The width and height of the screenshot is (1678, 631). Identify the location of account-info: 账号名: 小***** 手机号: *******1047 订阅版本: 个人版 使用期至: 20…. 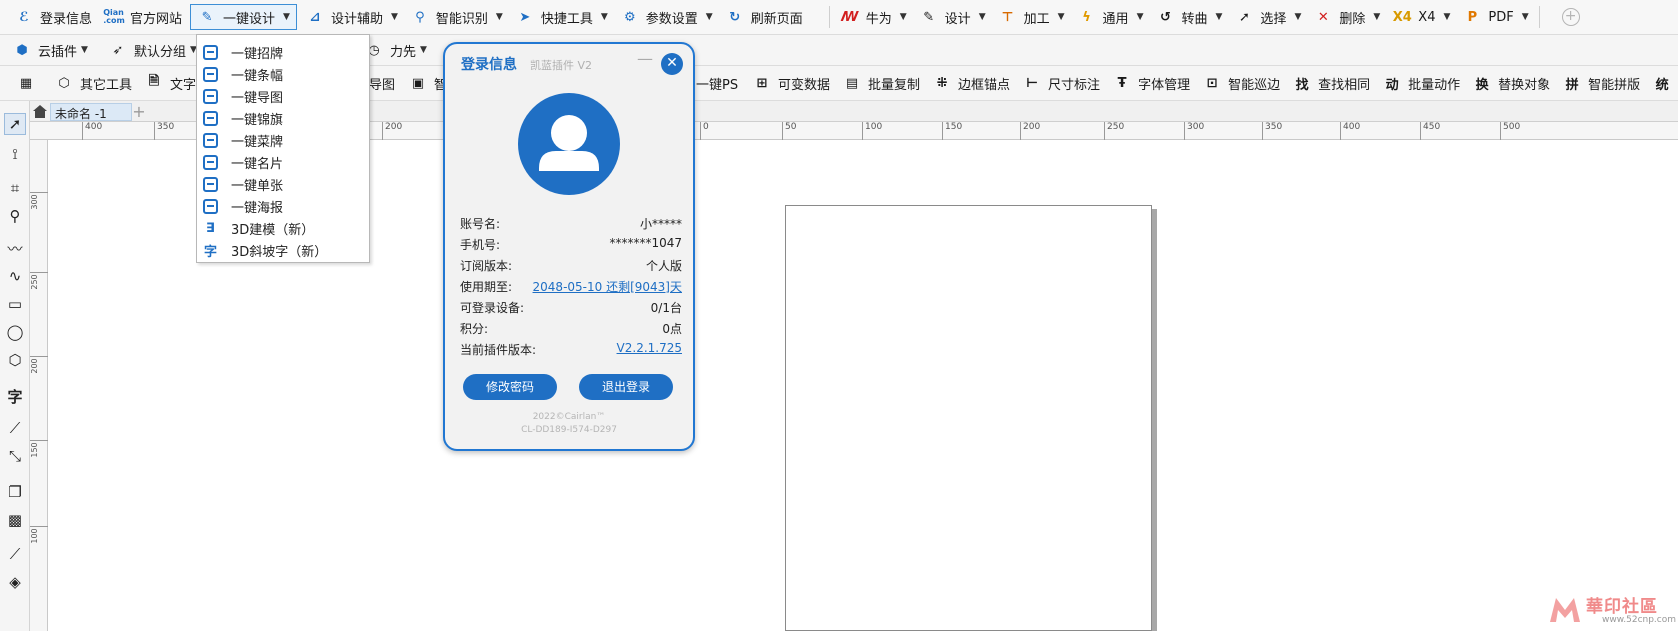
(571, 288).